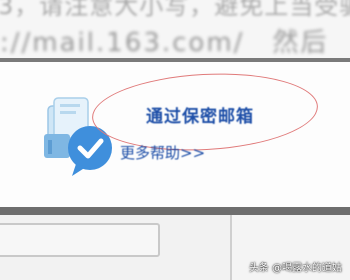  Describe the element at coordinates (295, 268) in the screenshot. I see `watermark-text: 头条 @喝露水的道姑` at that location.